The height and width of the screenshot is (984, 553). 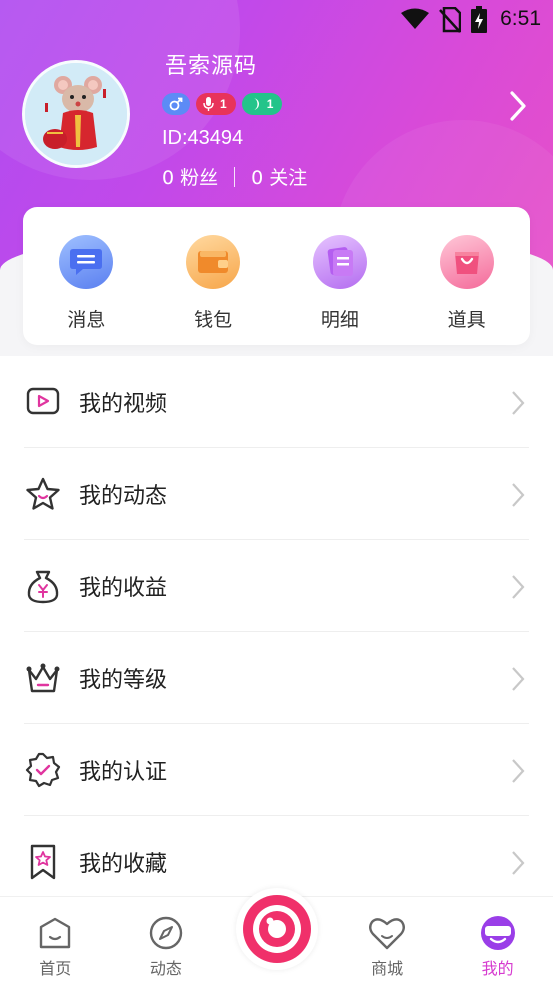 I want to click on quick-action-details: 明细, so click(x=340, y=269).